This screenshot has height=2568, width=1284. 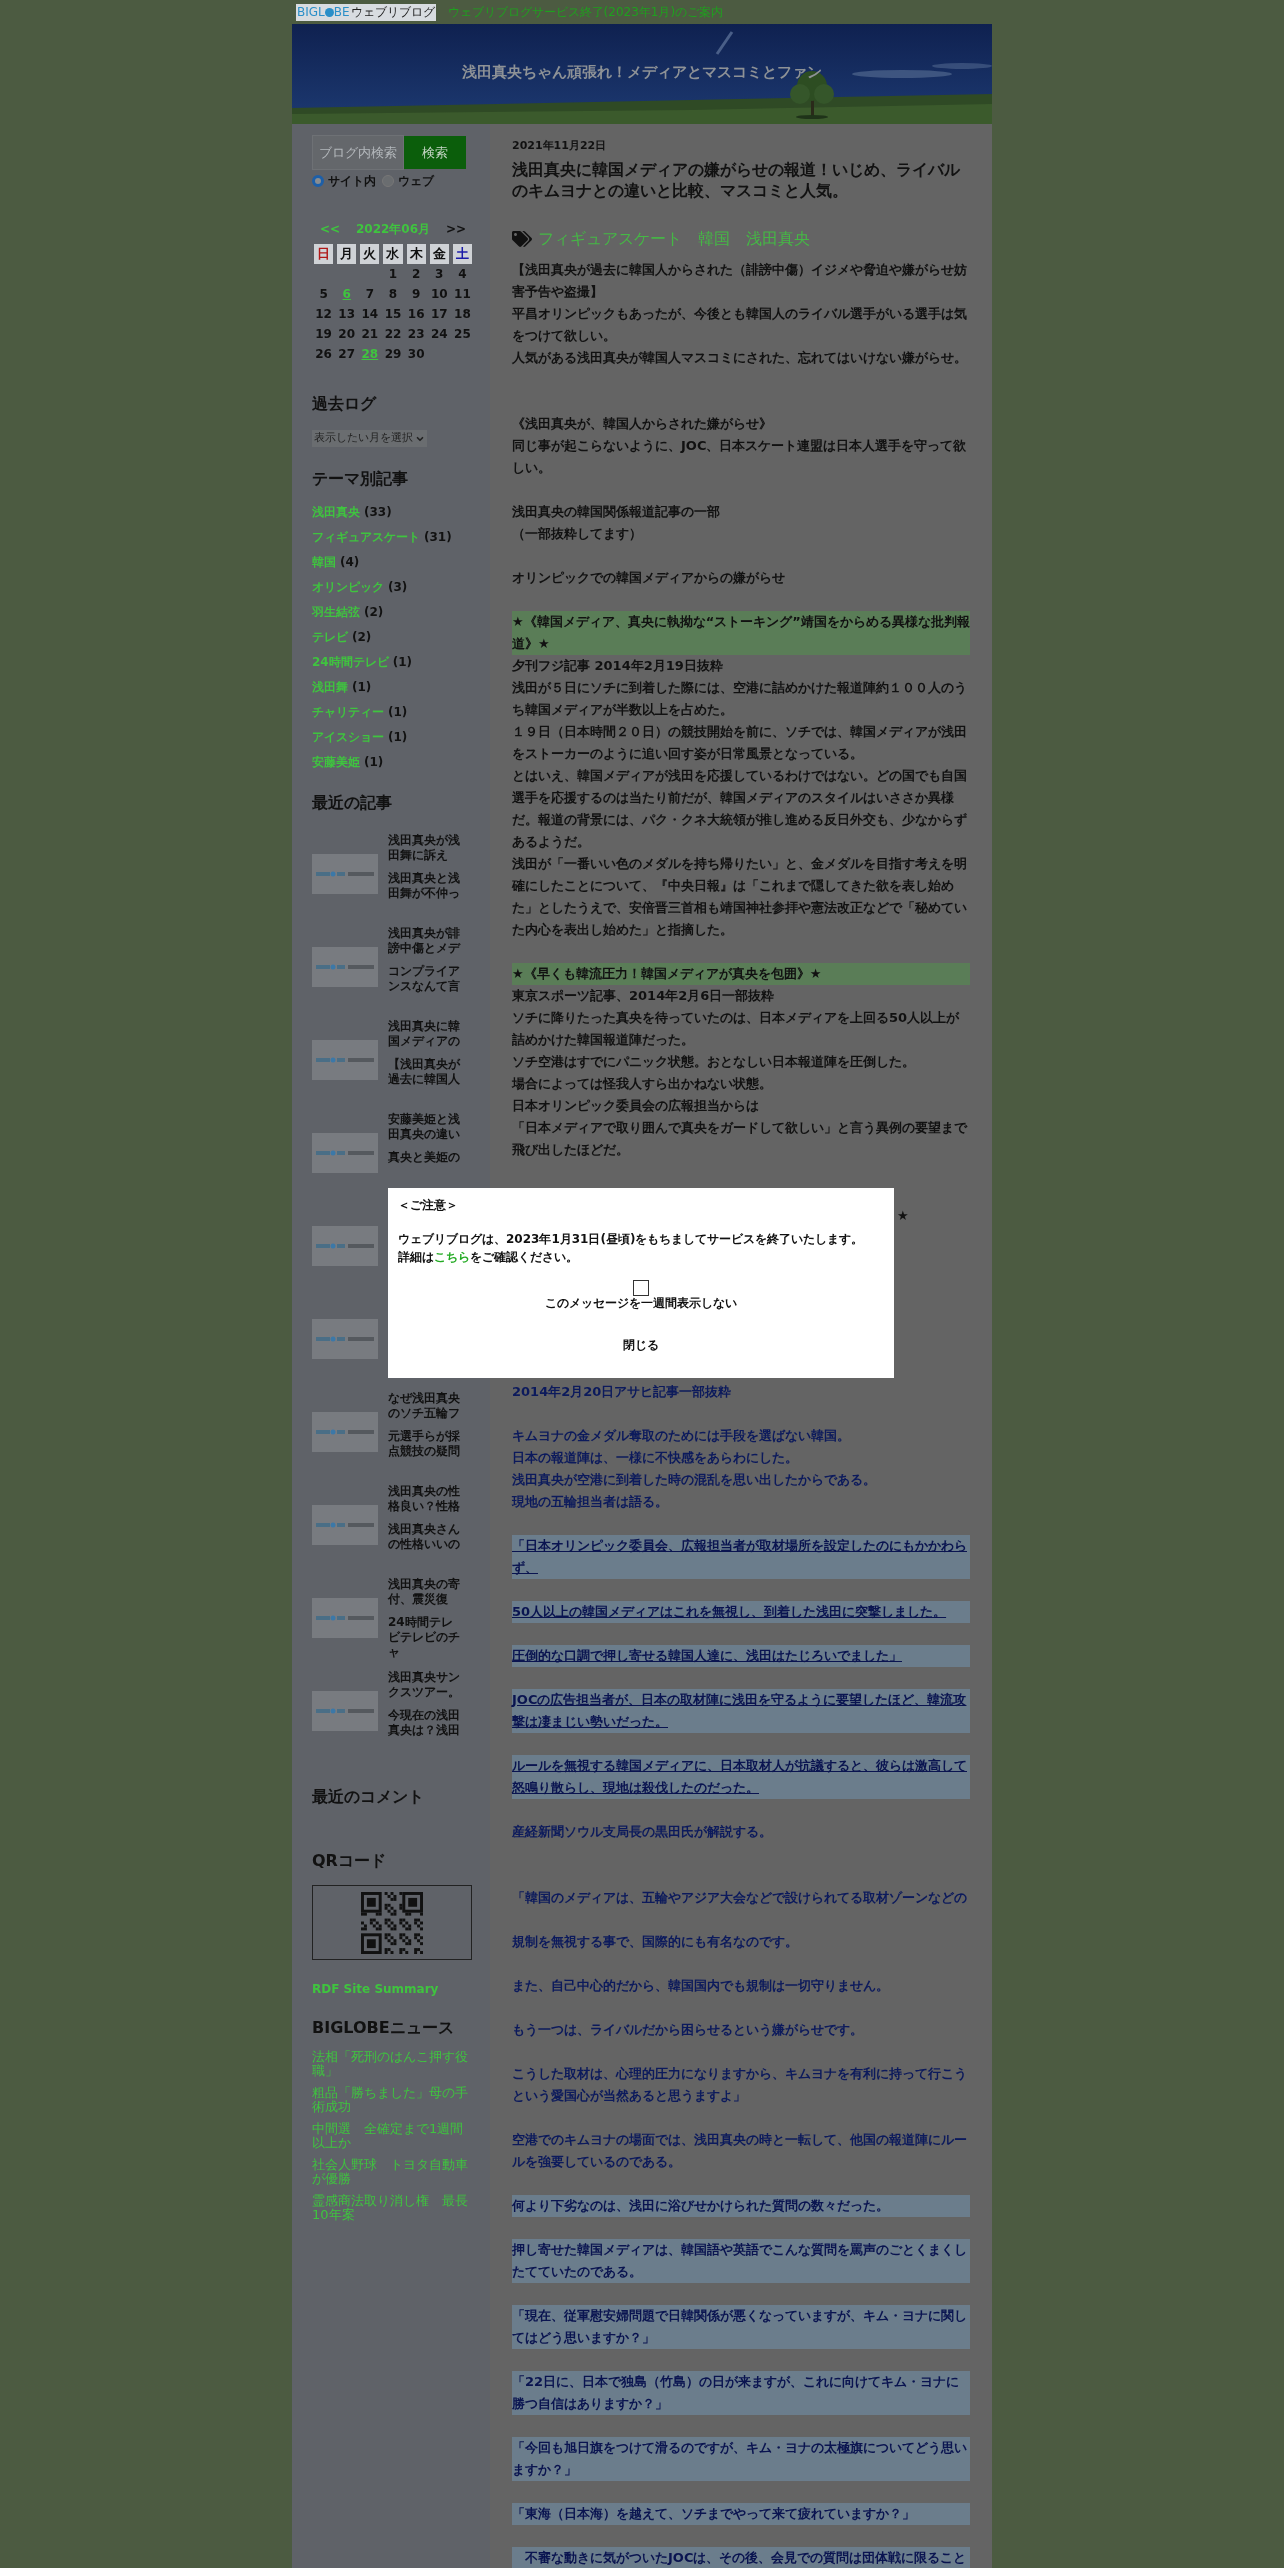 I want to click on tag-link: フィギュアスケート, so click(x=610, y=238).